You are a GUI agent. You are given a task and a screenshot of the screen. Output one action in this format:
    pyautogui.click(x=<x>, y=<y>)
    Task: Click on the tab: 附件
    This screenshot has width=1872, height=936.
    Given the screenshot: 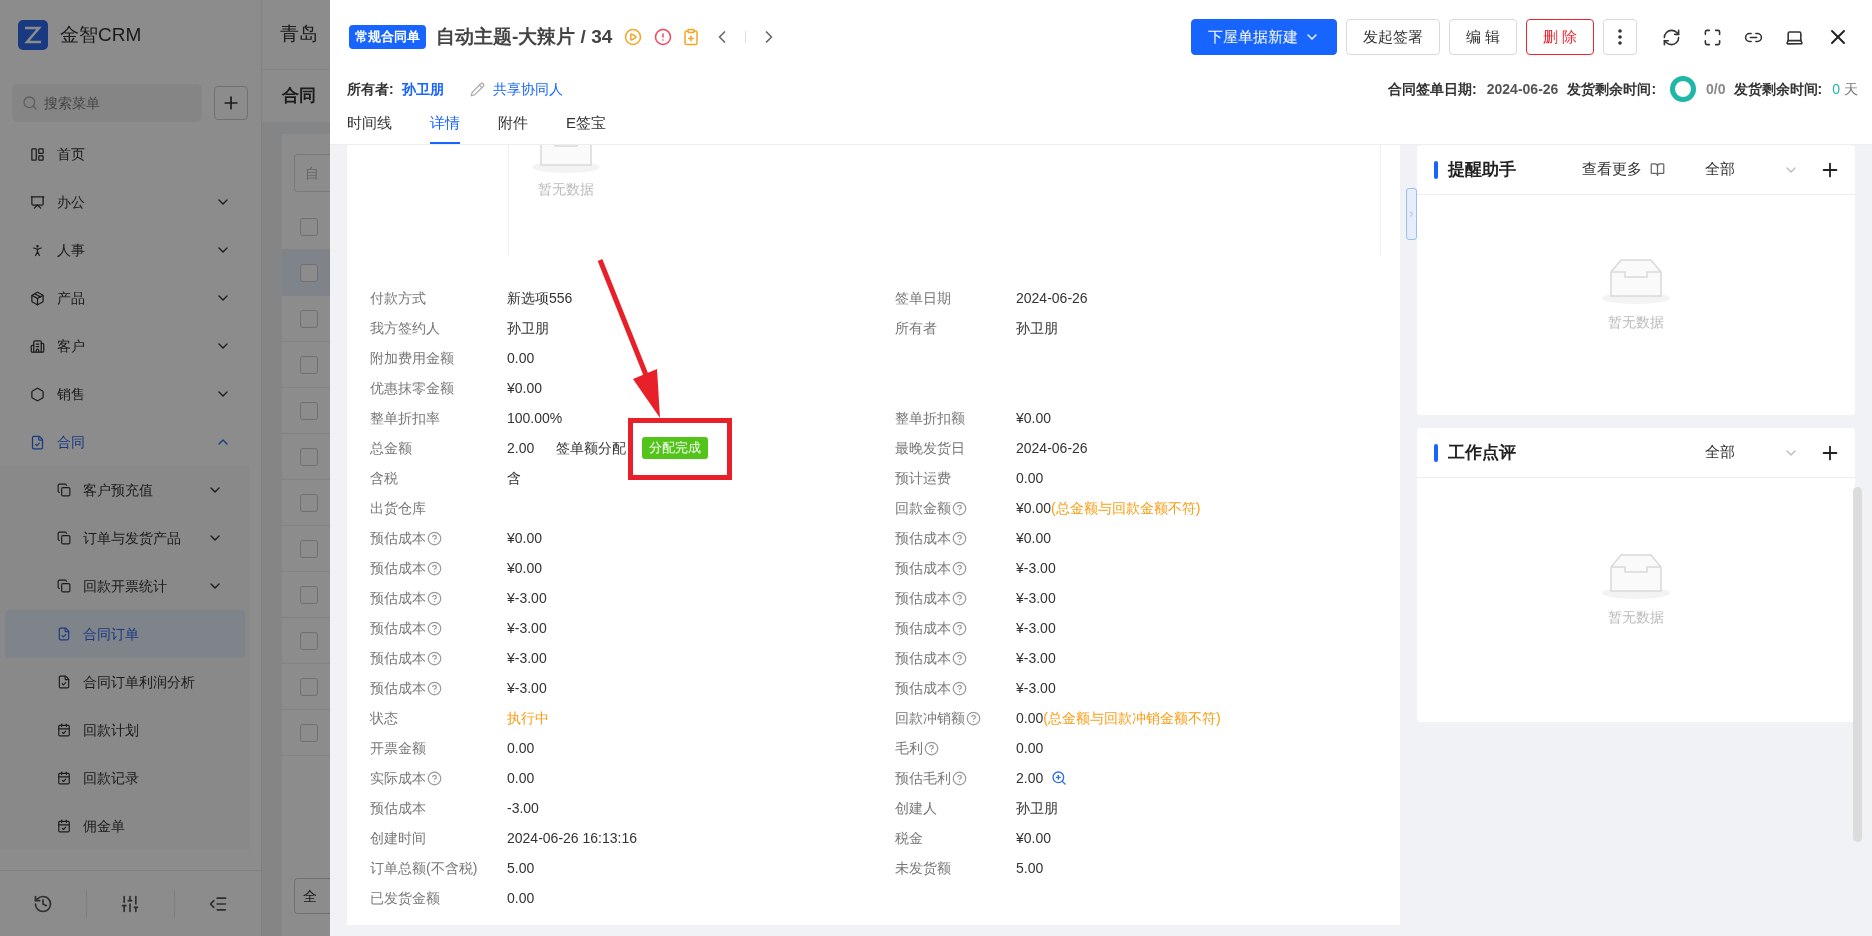 What is the action you would take?
    pyautogui.click(x=513, y=124)
    